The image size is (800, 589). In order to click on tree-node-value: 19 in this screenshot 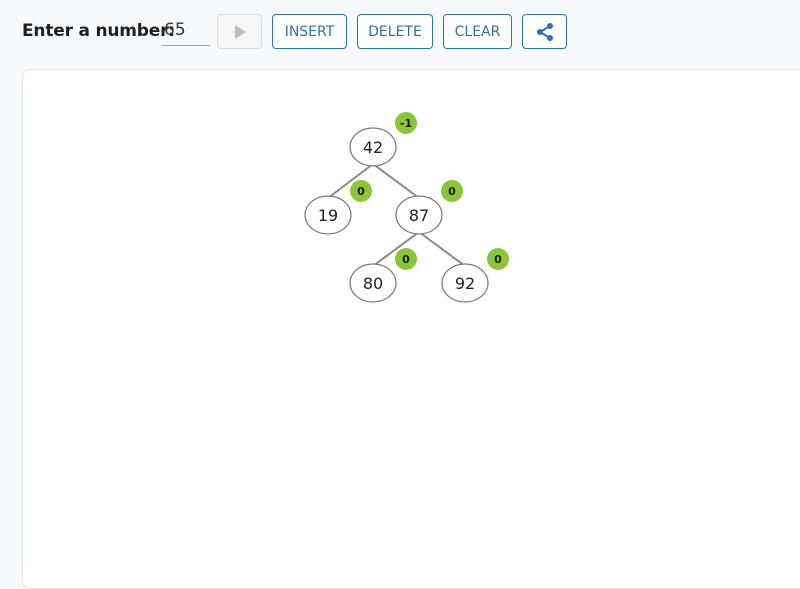, I will do `click(328, 215)`.